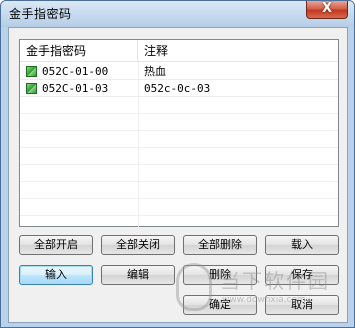 This screenshot has height=328, width=355. What do you see at coordinates (155, 71) in the screenshot?
I see `row-note: 热血` at bounding box center [155, 71].